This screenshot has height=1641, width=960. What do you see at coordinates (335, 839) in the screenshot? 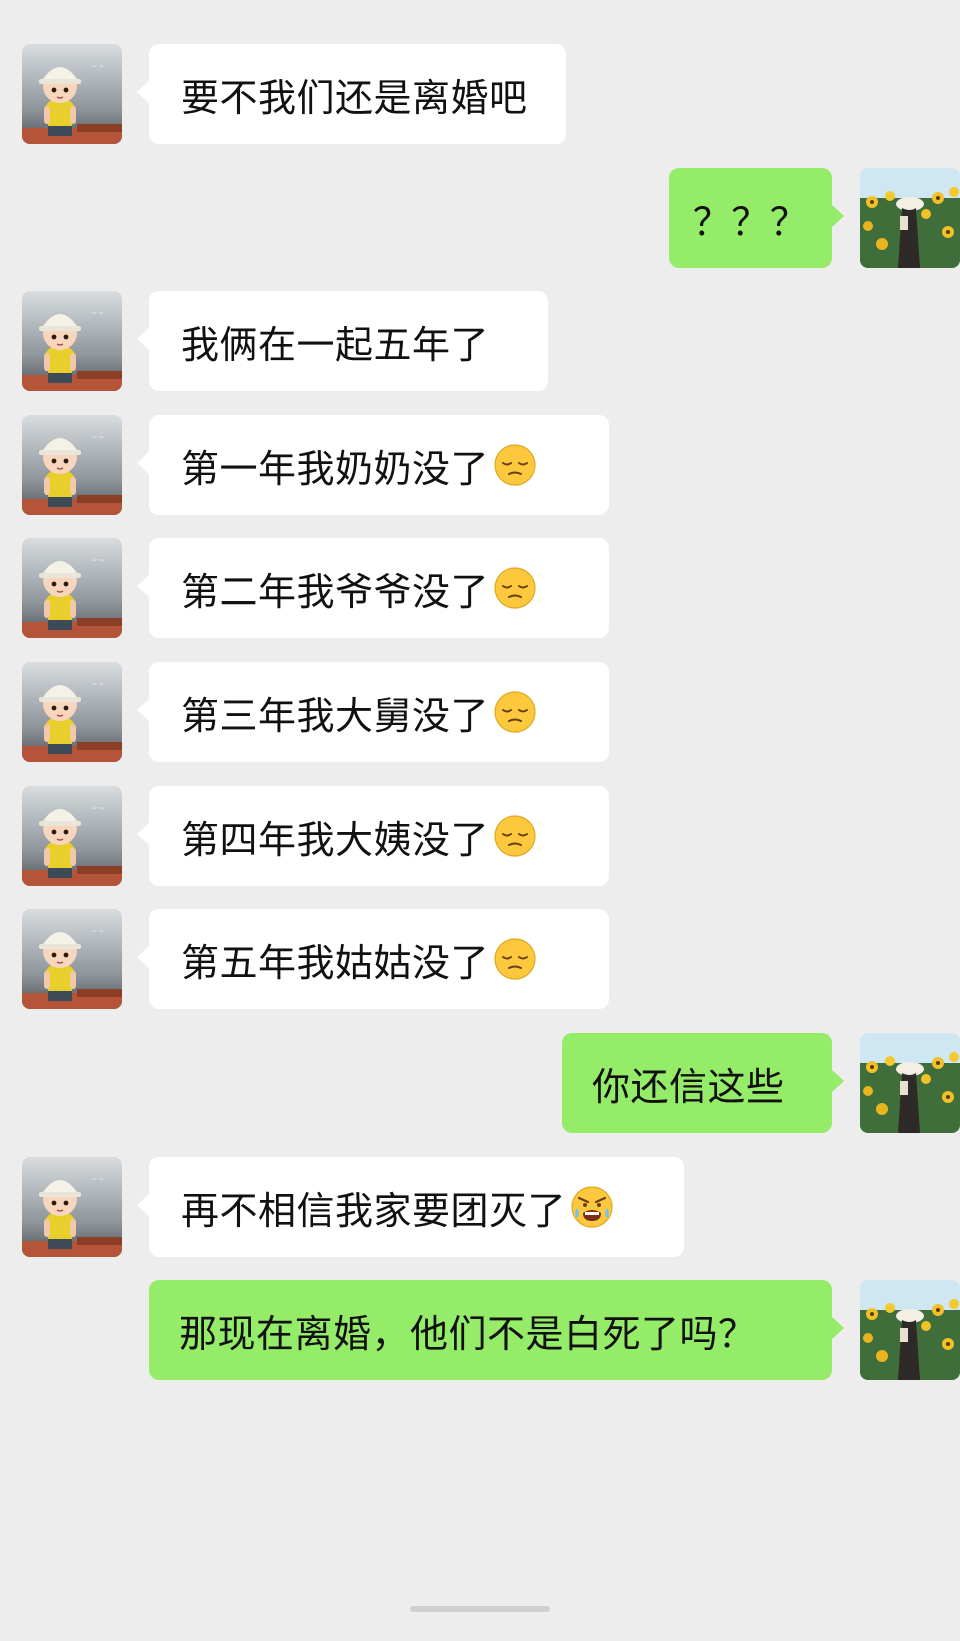
I see `message-text: 第四年我大姨没了` at bounding box center [335, 839].